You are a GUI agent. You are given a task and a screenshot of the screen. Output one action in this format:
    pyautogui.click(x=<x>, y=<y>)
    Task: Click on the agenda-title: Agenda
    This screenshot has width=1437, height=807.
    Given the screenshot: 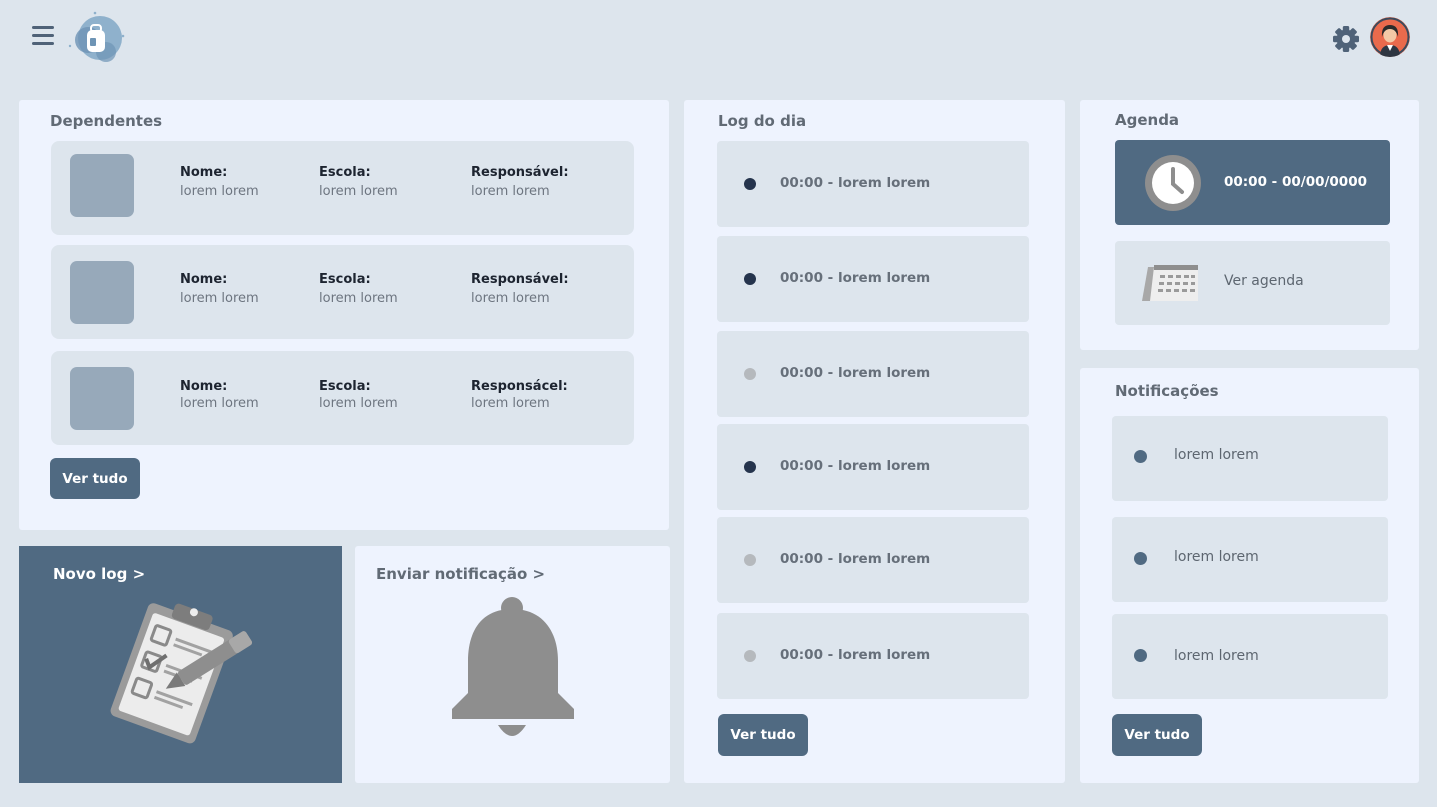 What is the action you would take?
    pyautogui.click(x=1147, y=120)
    